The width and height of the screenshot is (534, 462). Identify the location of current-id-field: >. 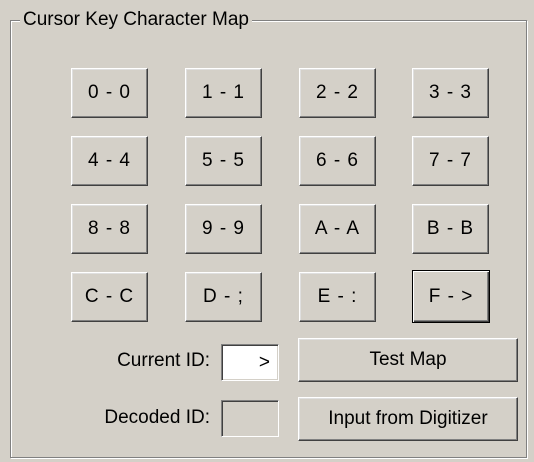
(250, 362).